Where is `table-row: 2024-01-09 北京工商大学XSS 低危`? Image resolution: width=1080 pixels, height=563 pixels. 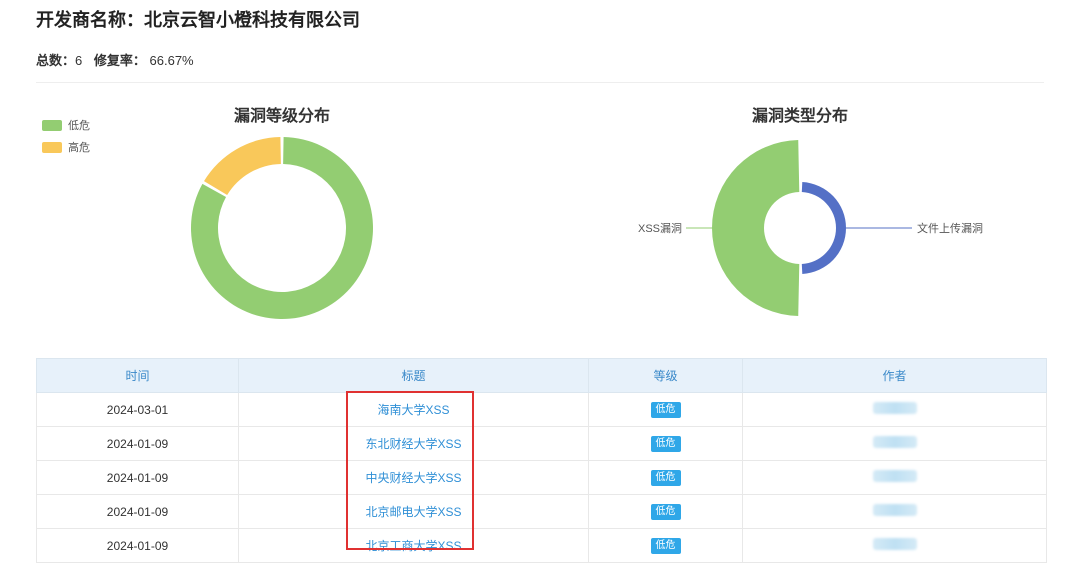 table-row: 2024-01-09 北京工商大学XSS 低危 is located at coordinates (541, 545).